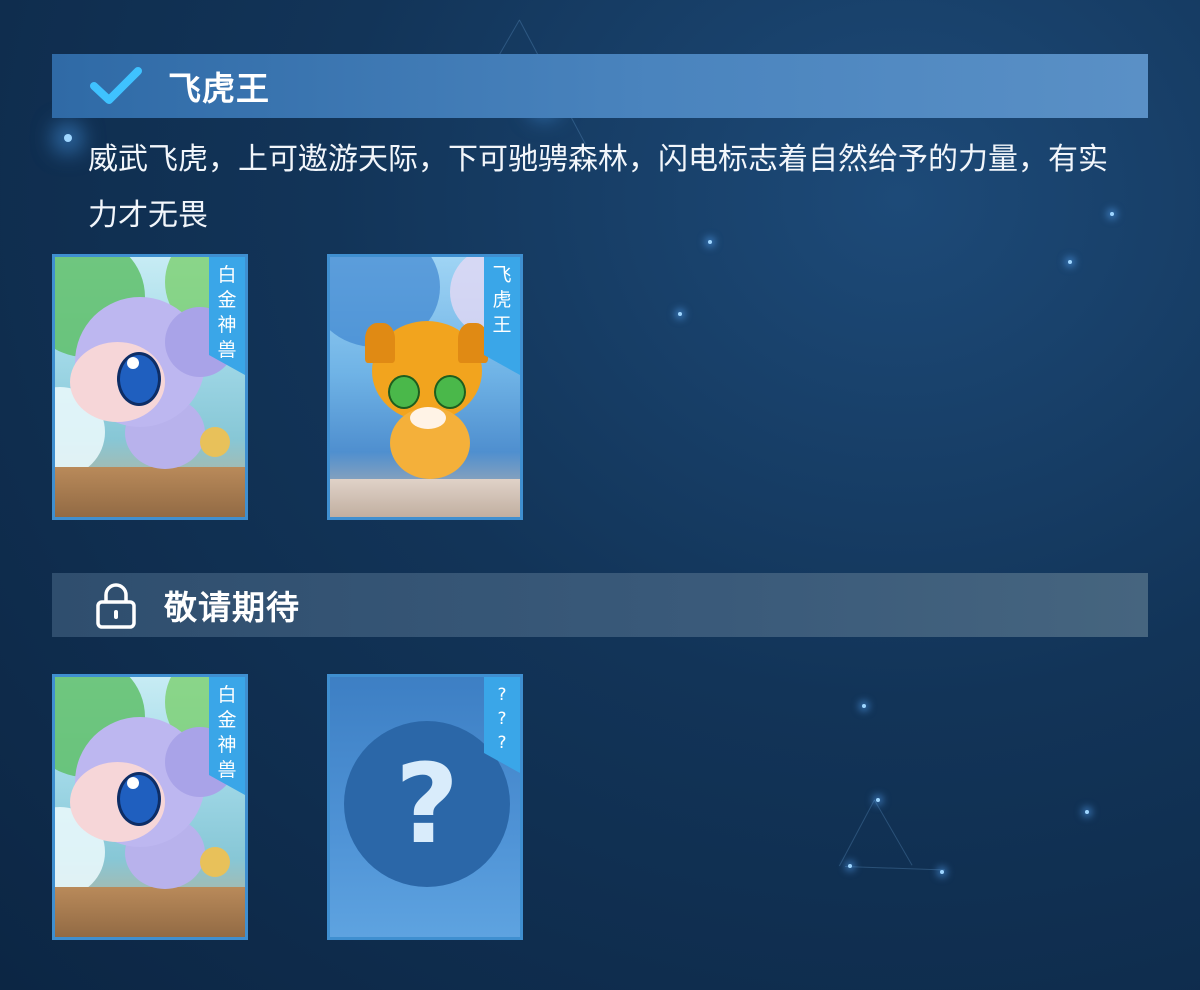 The width and height of the screenshot is (1200, 990). What do you see at coordinates (116, 86) in the screenshot?
I see `checkmark-icon` at bounding box center [116, 86].